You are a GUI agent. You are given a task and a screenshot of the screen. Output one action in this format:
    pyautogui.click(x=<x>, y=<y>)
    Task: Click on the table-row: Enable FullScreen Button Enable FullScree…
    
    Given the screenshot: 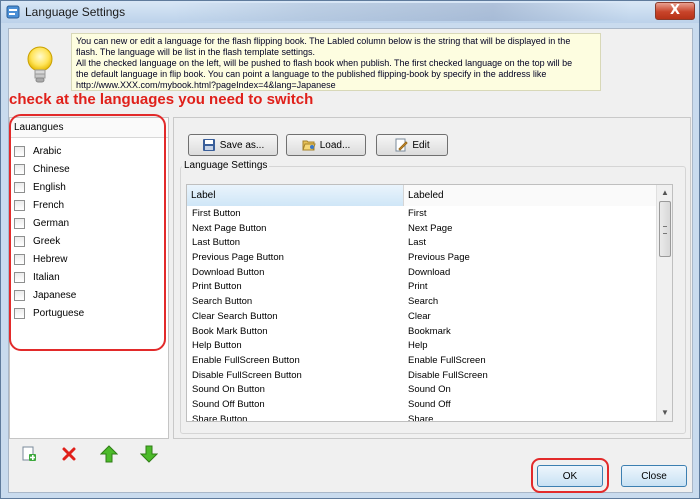 What is the action you would take?
    pyautogui.click(x=422, y=361)
    